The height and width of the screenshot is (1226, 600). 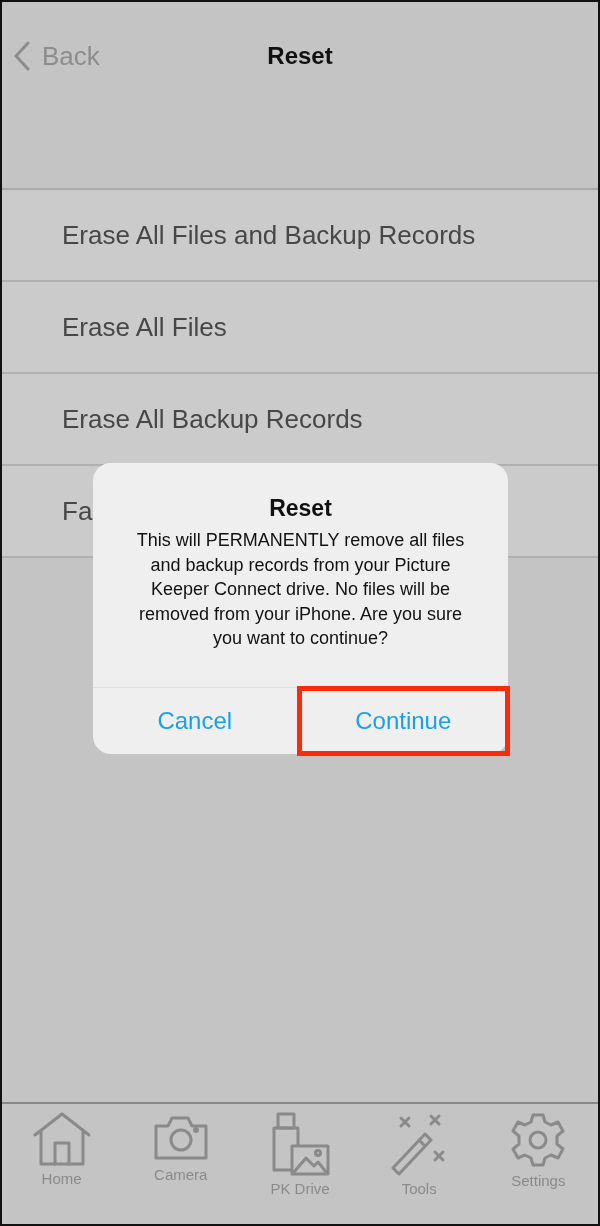 I want to click on back-button: Back, so click(x=57, y=56).